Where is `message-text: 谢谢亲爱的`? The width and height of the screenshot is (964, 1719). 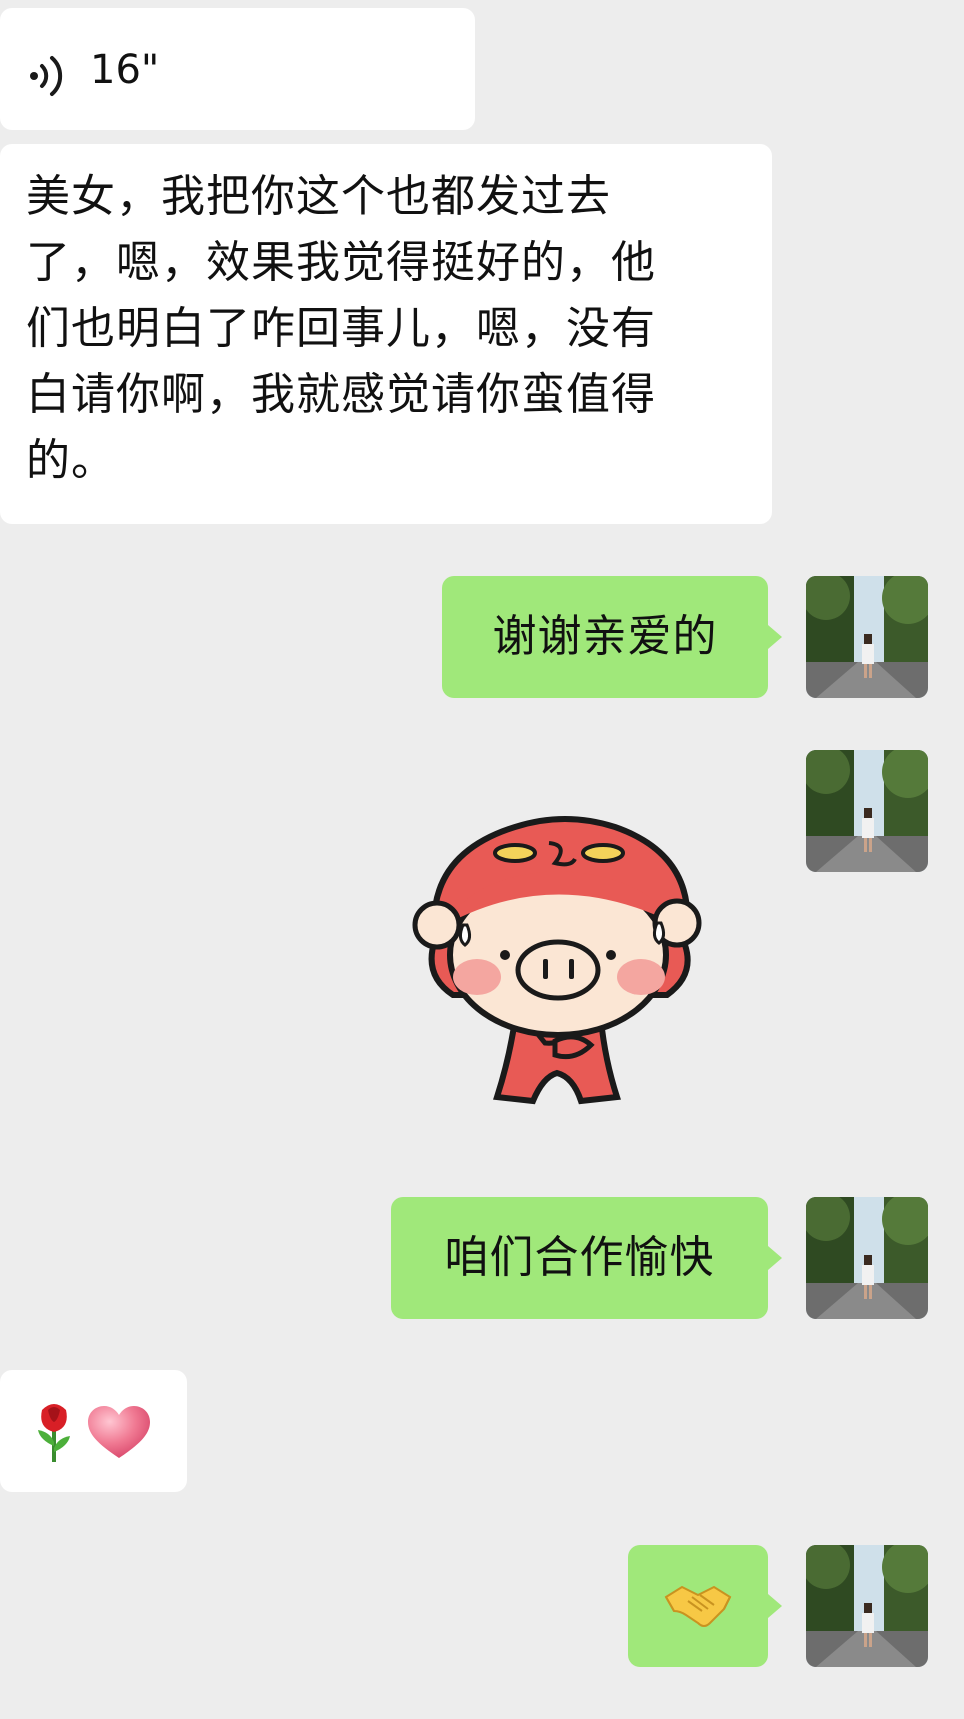 message-text: 谢谢亲爱的 is located at coordinates (605, 636).